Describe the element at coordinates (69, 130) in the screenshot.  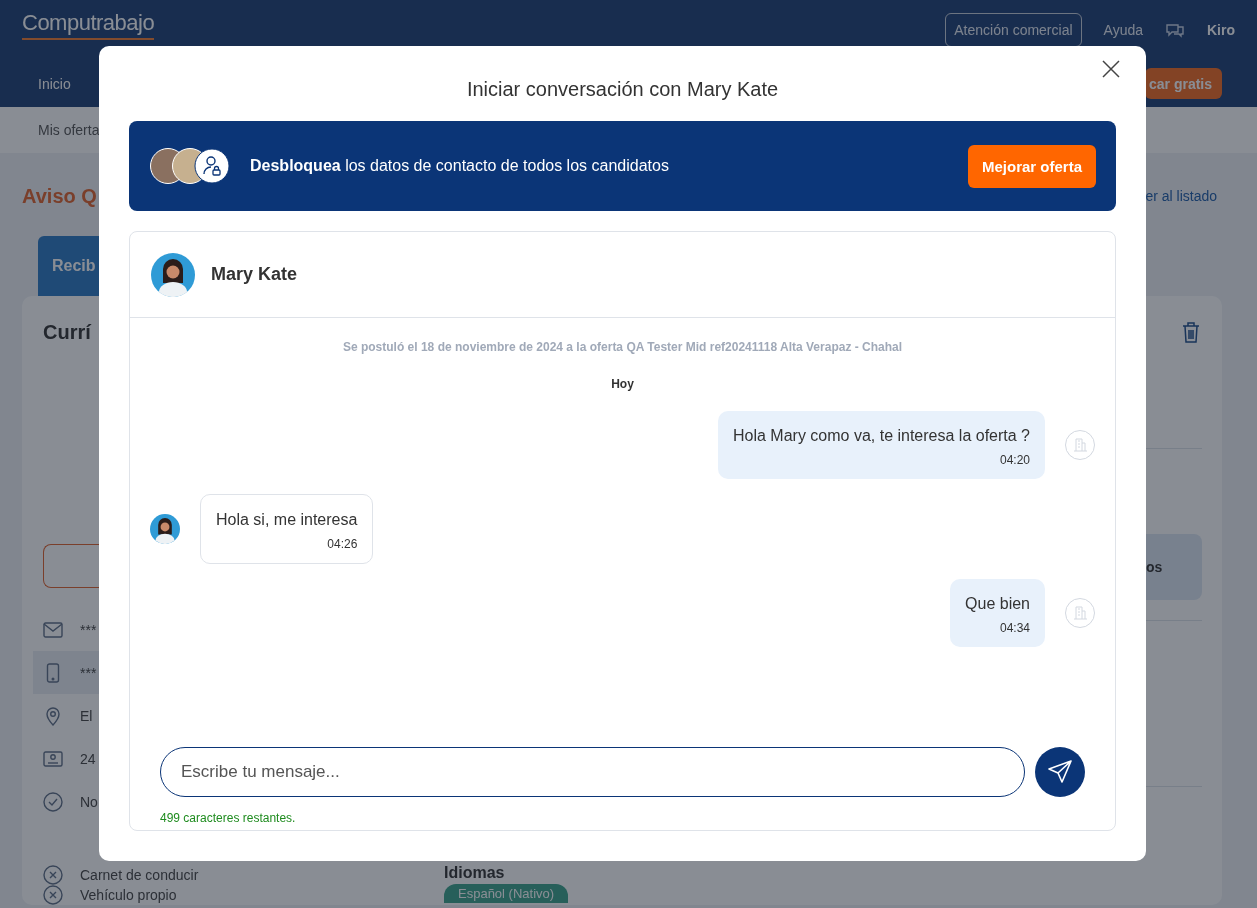
I see `subnav-link: Mis oferta` at that location.